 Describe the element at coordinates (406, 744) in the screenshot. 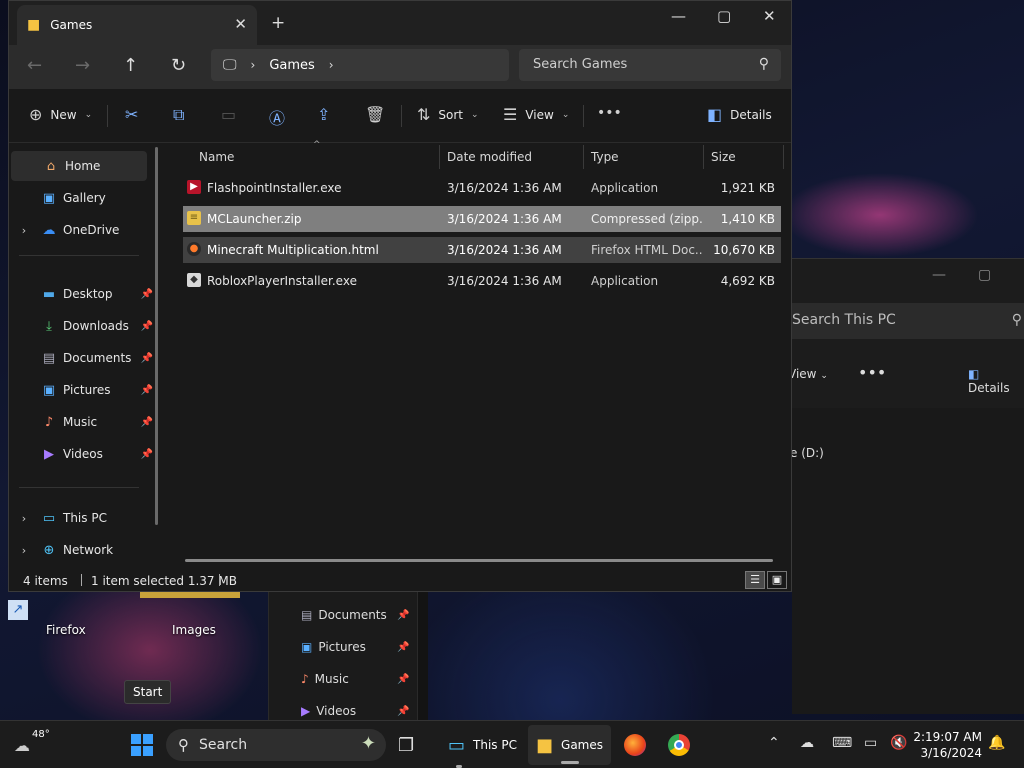

I see `task-view-button: ❐` at that location.